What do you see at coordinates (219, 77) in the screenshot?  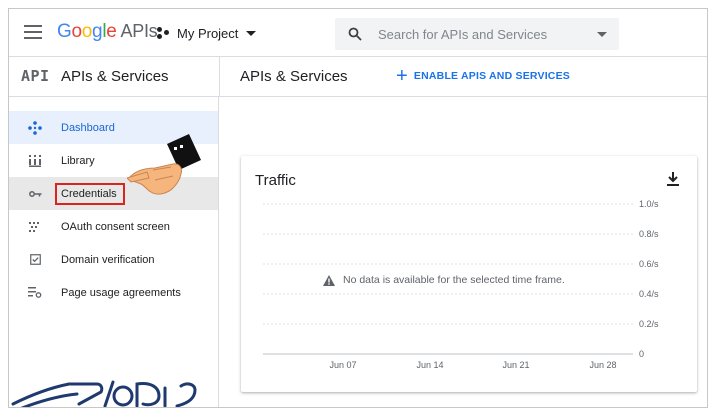 I see `header-divider` at bounding box center [219, 77].